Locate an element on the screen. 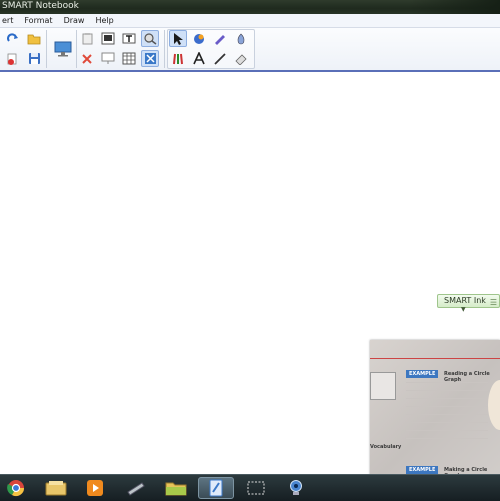 The width and height of the screenshot is (500, 501). pens-icon is located at coordinates (178, 59).